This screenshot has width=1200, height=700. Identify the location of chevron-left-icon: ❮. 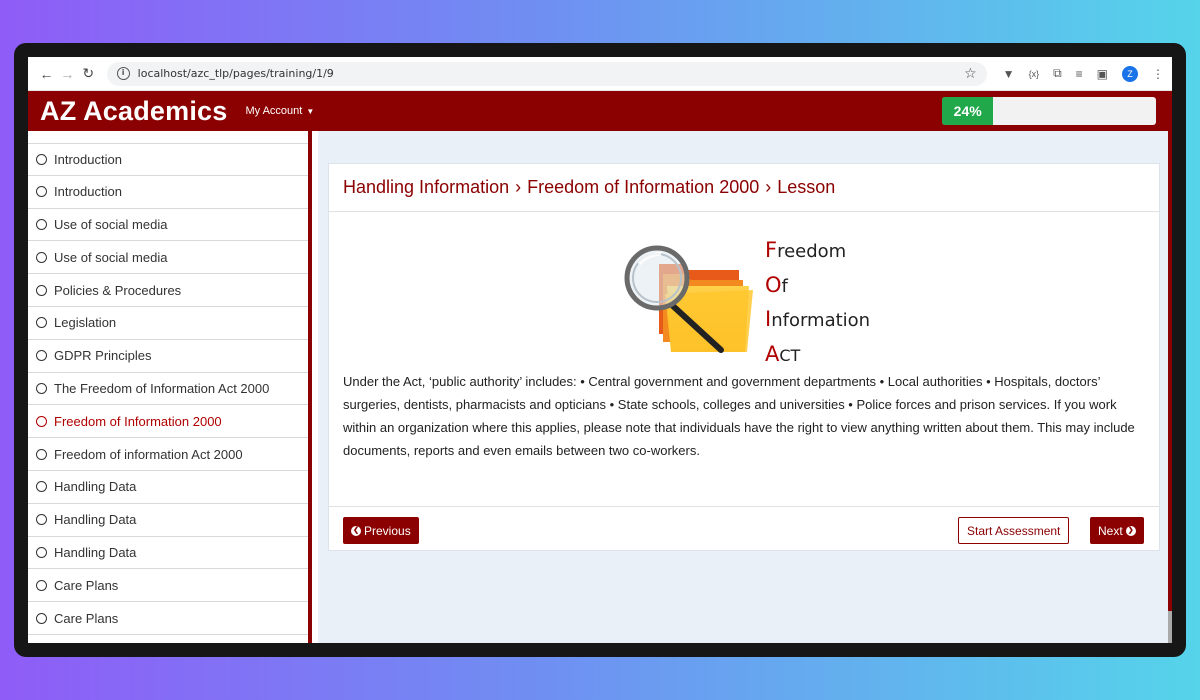
(356, 530).